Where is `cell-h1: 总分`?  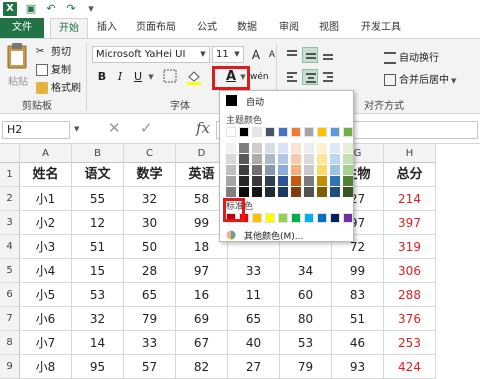 cell-h1: 总分 is located at coordinates (410, 175).